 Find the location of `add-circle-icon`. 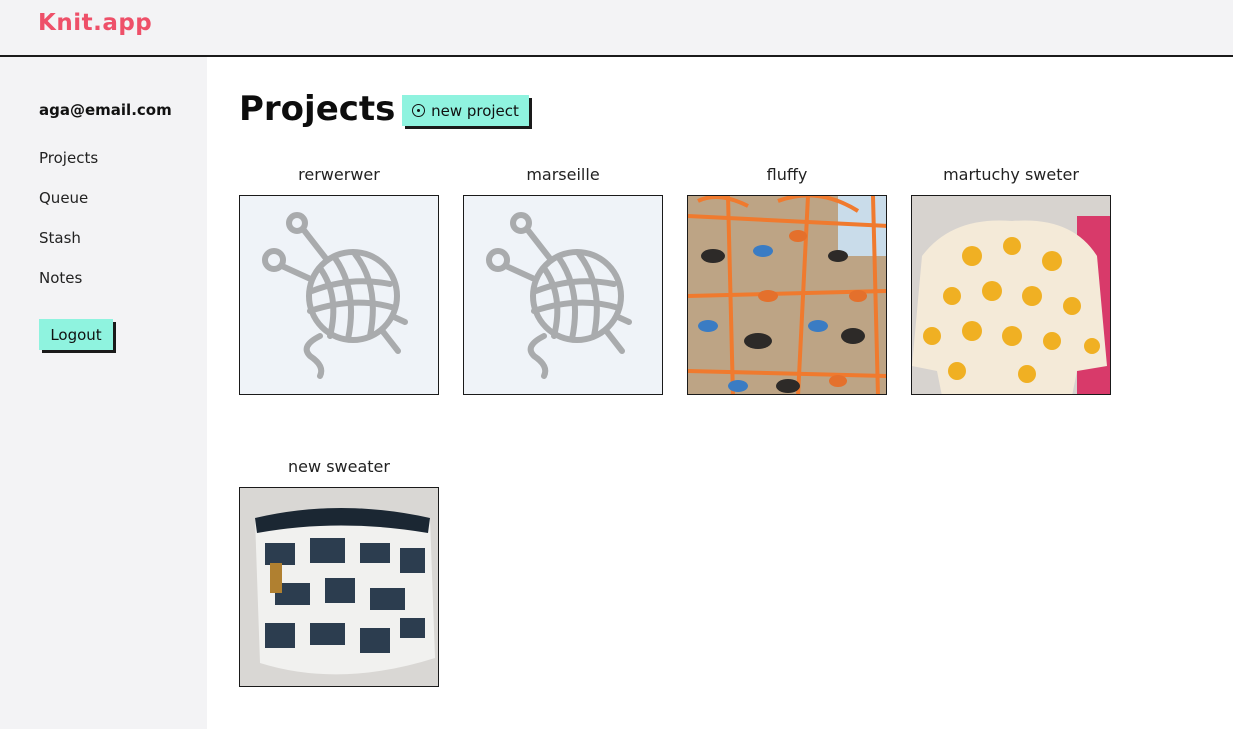

add-circle-icon is located at coordinates (419, 110).